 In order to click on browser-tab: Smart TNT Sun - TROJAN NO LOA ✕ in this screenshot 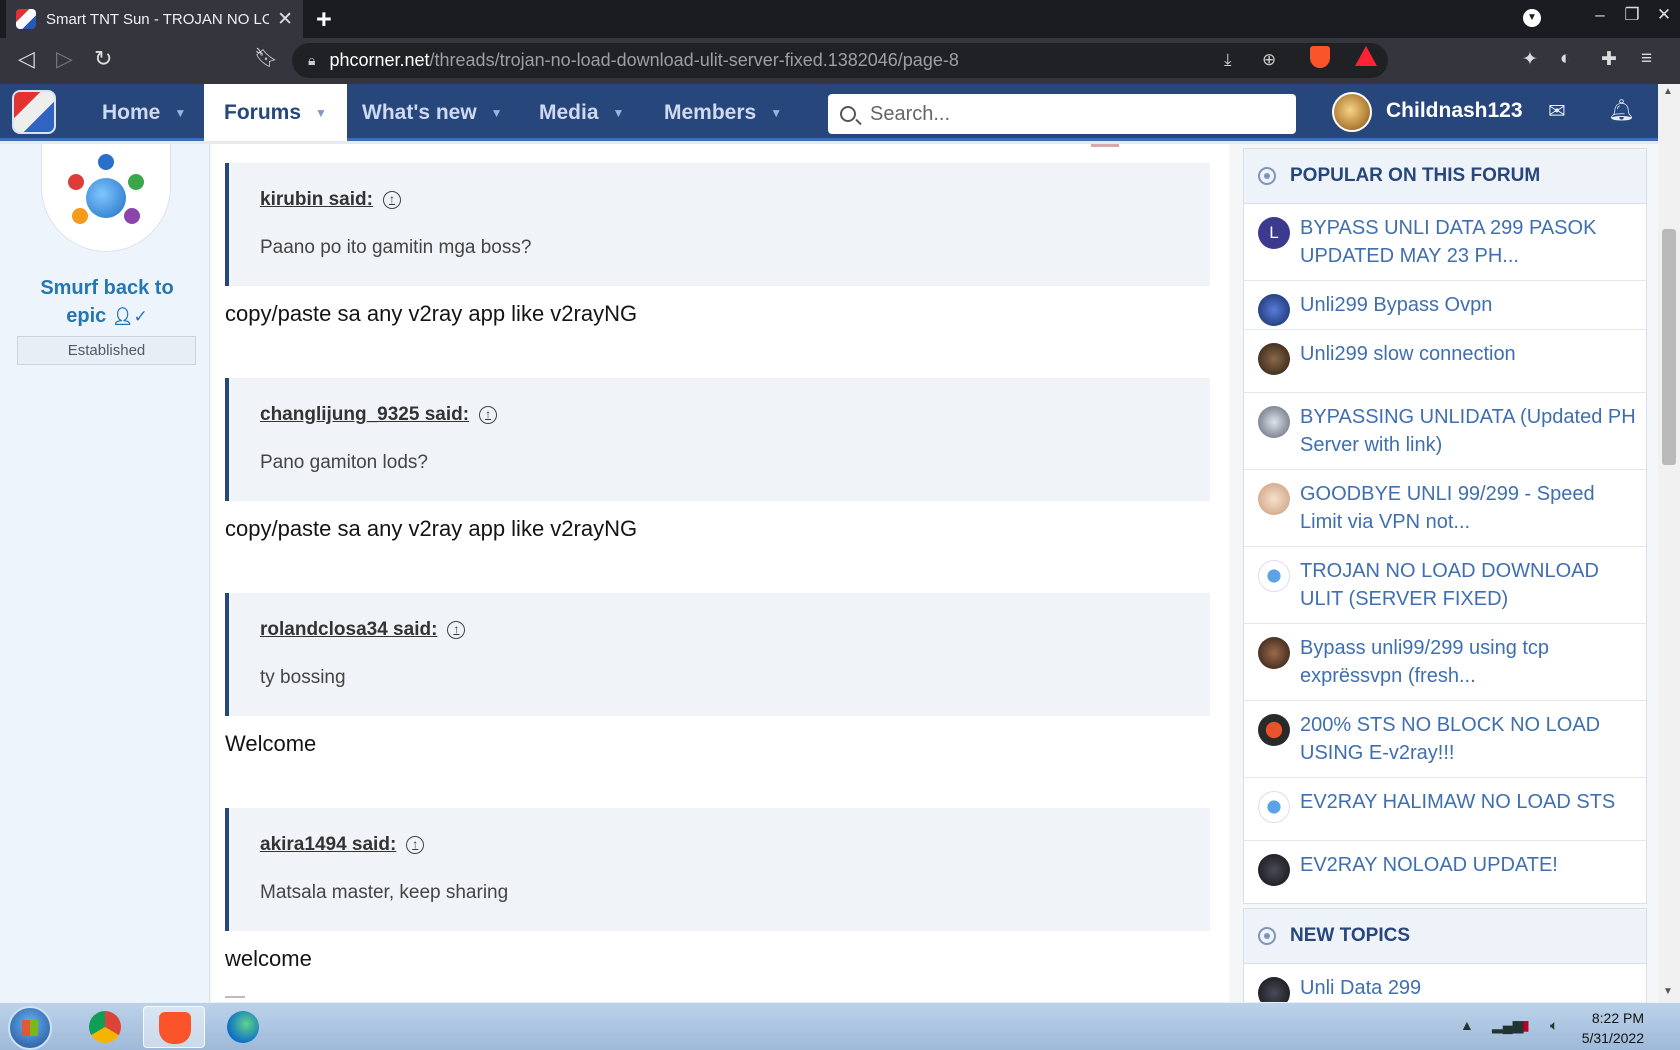, I will do `click(154, 19)`.